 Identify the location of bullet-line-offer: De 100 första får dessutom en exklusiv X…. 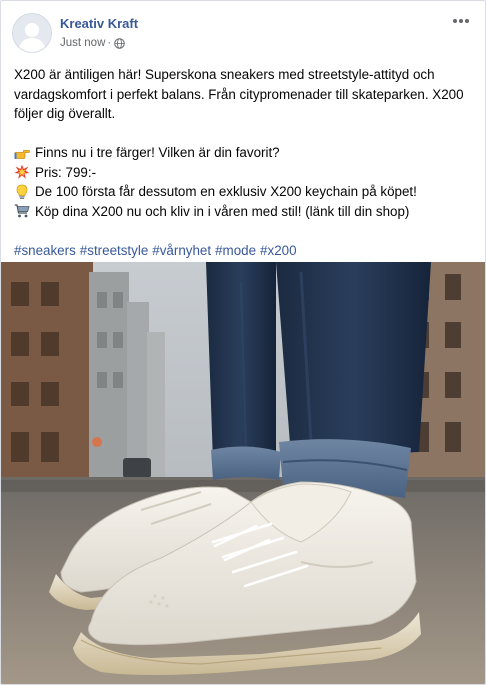
(244, 192).